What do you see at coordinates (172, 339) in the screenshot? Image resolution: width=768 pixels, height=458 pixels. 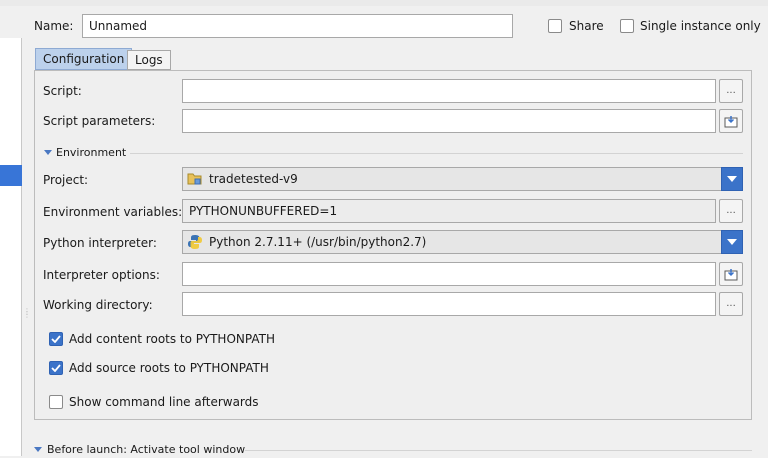 I see `add-content-roots-label: Add content roots to PYTHONPATH` at bounding box center [172, 339].